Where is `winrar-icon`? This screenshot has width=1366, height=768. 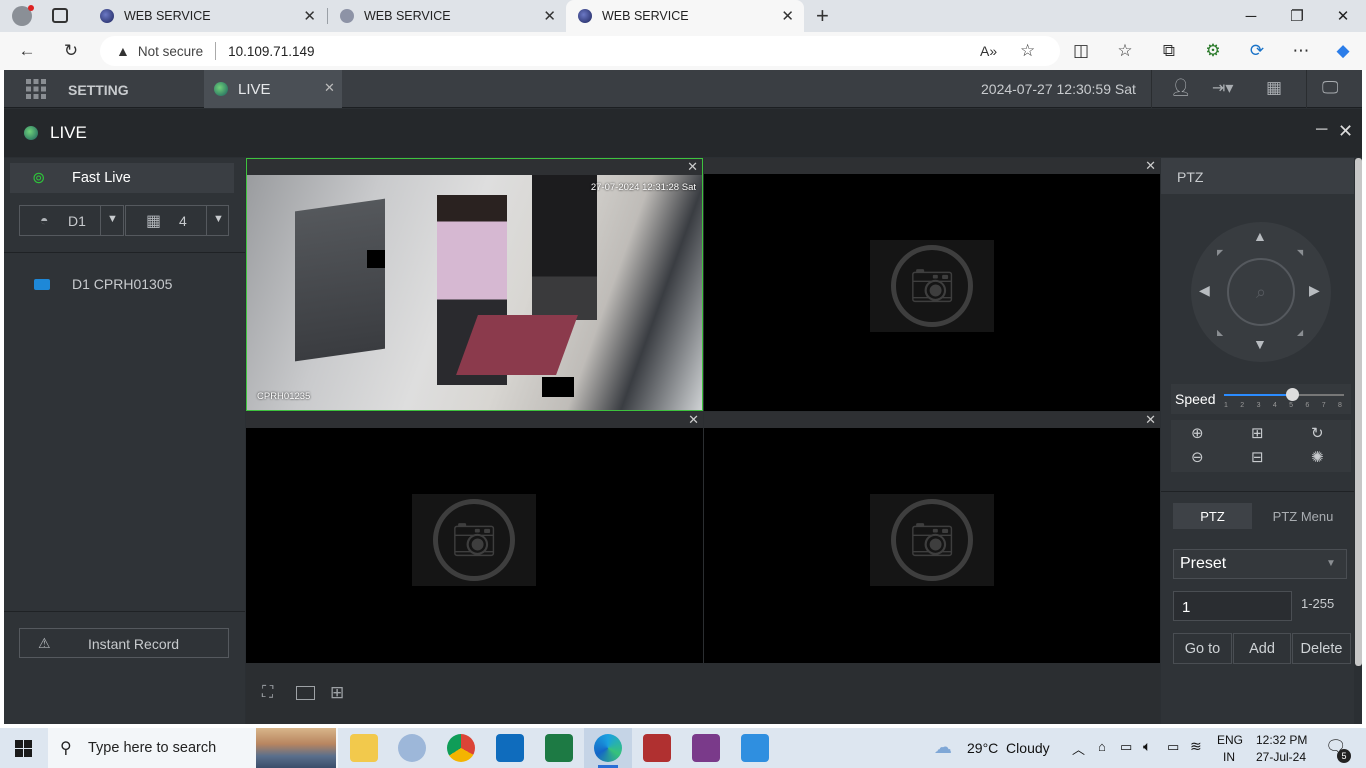 winrar-icon is located at coordinates (706, 748).